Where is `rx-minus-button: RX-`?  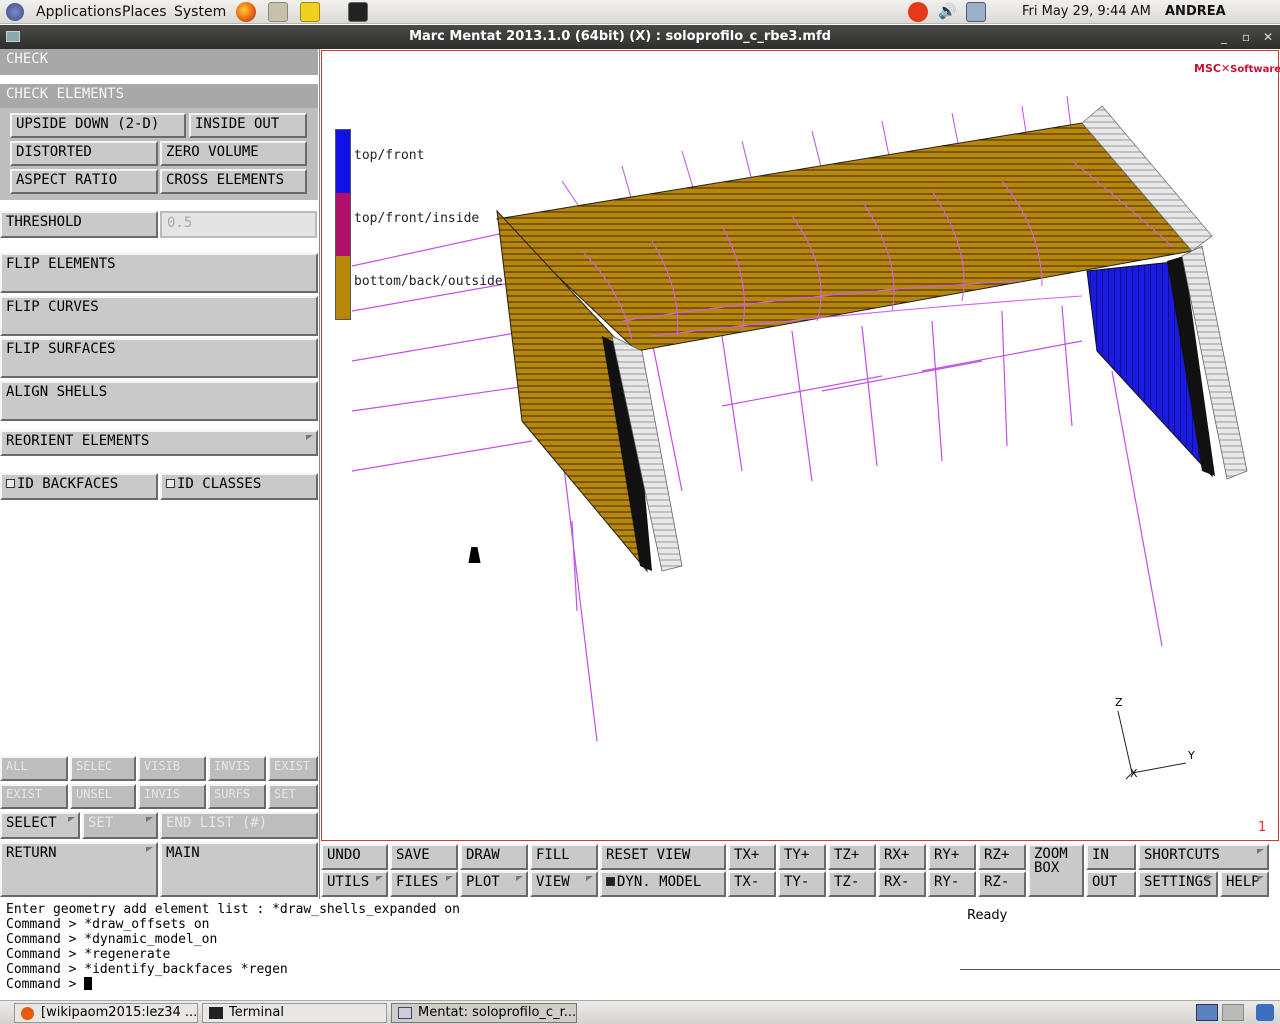
rx-minus-button: RX- is located at coordinates (902, 884).